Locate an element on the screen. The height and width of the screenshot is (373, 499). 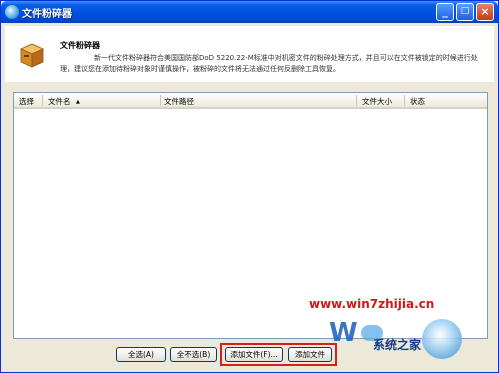
close-button: × is located at coordinates (485, 12).